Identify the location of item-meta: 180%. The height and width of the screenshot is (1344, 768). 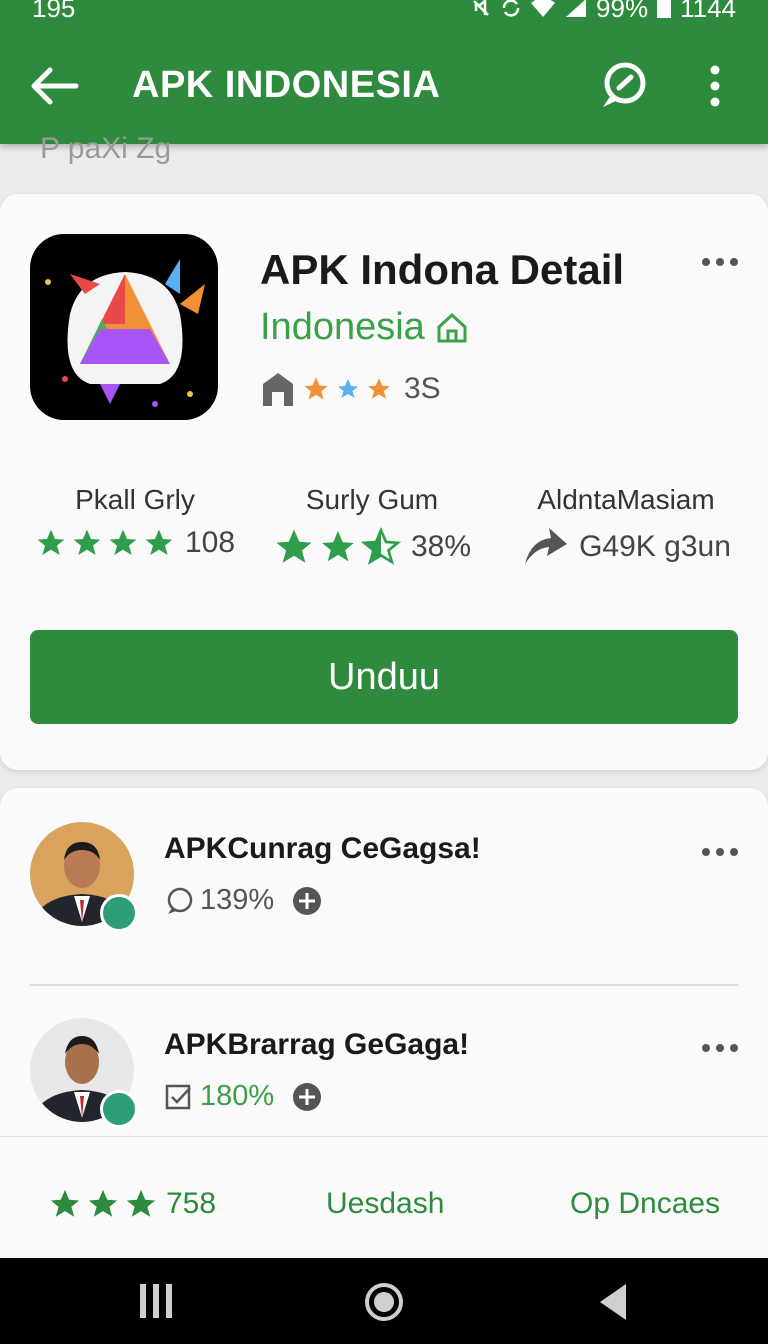
(243, 1096).